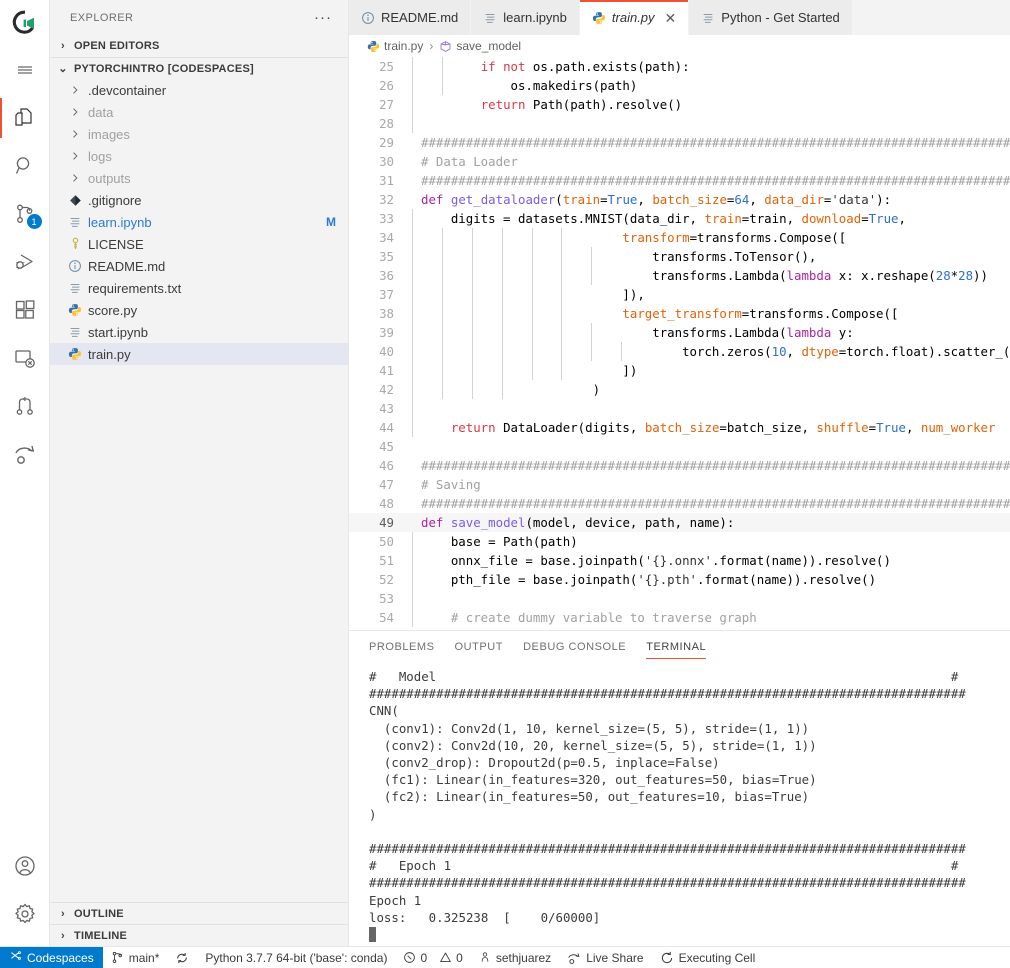  I want to click on status-problems: 0 0, so click(432, 957).